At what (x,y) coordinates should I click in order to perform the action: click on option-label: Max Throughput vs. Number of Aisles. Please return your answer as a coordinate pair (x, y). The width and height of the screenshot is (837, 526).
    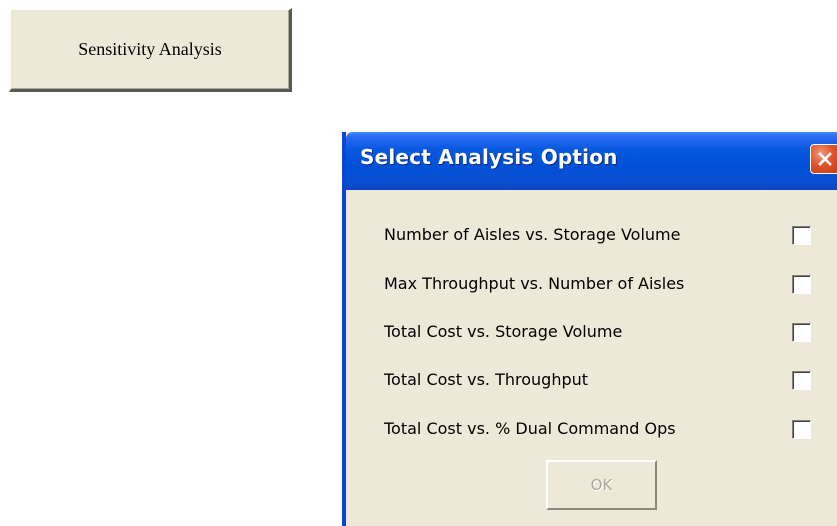
    Looking at the image, I should click on (534, 283).